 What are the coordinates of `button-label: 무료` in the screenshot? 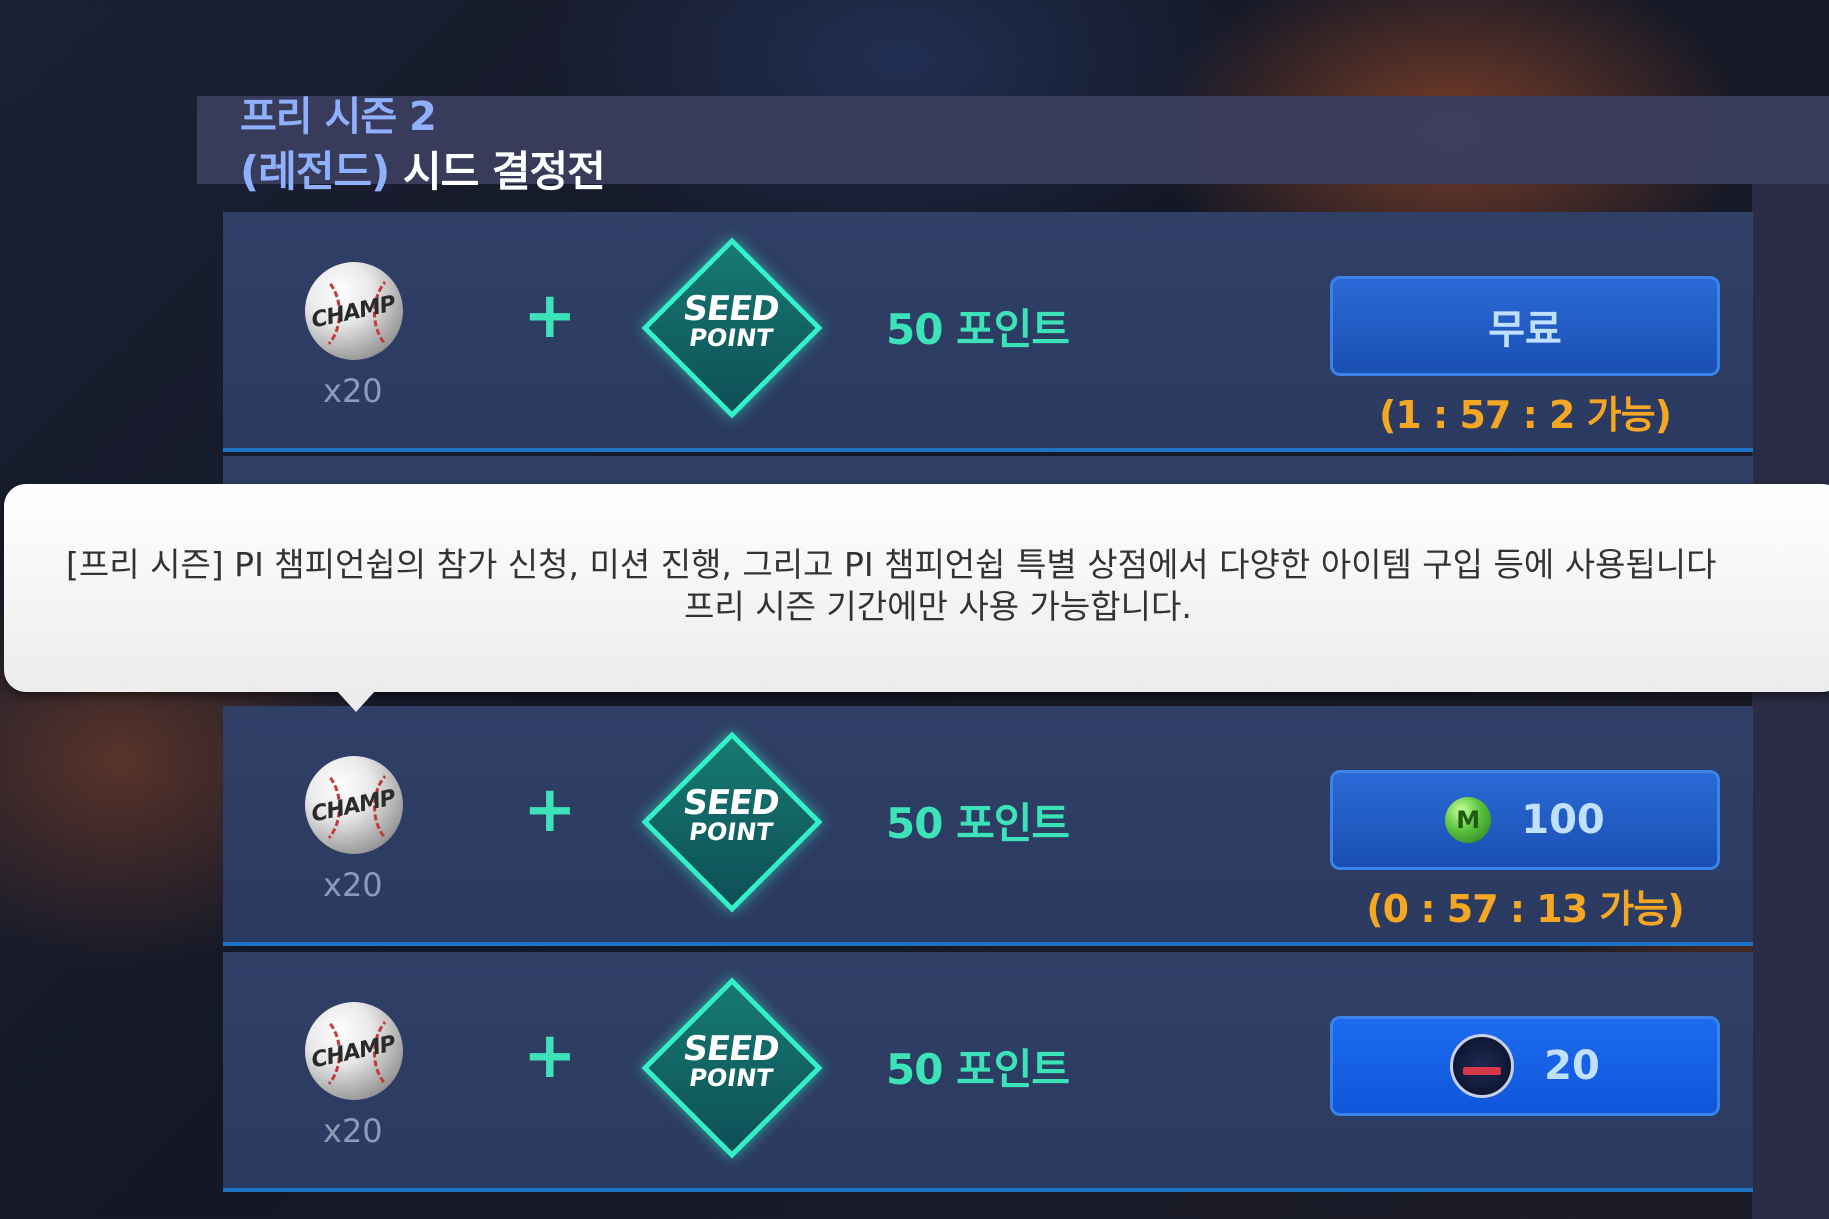 It's located at (1525, 330).